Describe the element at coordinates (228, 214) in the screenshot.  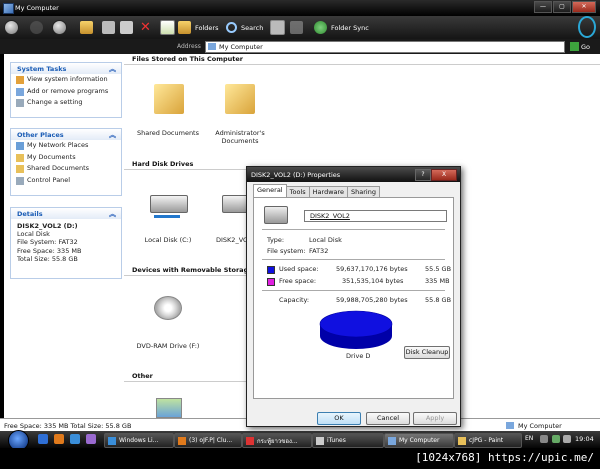
I see `disk2-vol2-item: DISK2_VO` at that location.